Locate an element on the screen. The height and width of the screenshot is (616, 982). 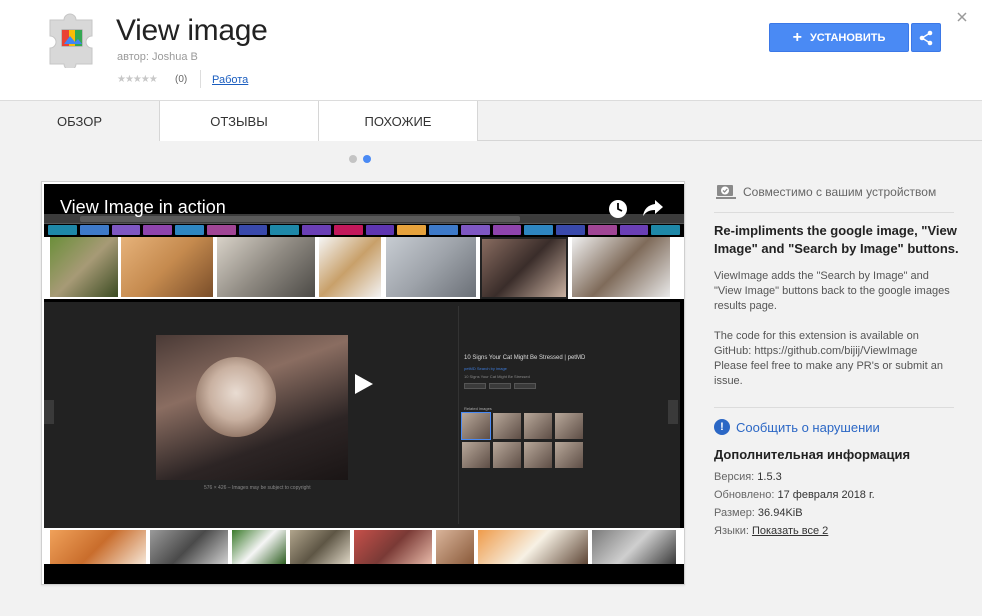
info-icon: ! is located at coordinates (722, 427).